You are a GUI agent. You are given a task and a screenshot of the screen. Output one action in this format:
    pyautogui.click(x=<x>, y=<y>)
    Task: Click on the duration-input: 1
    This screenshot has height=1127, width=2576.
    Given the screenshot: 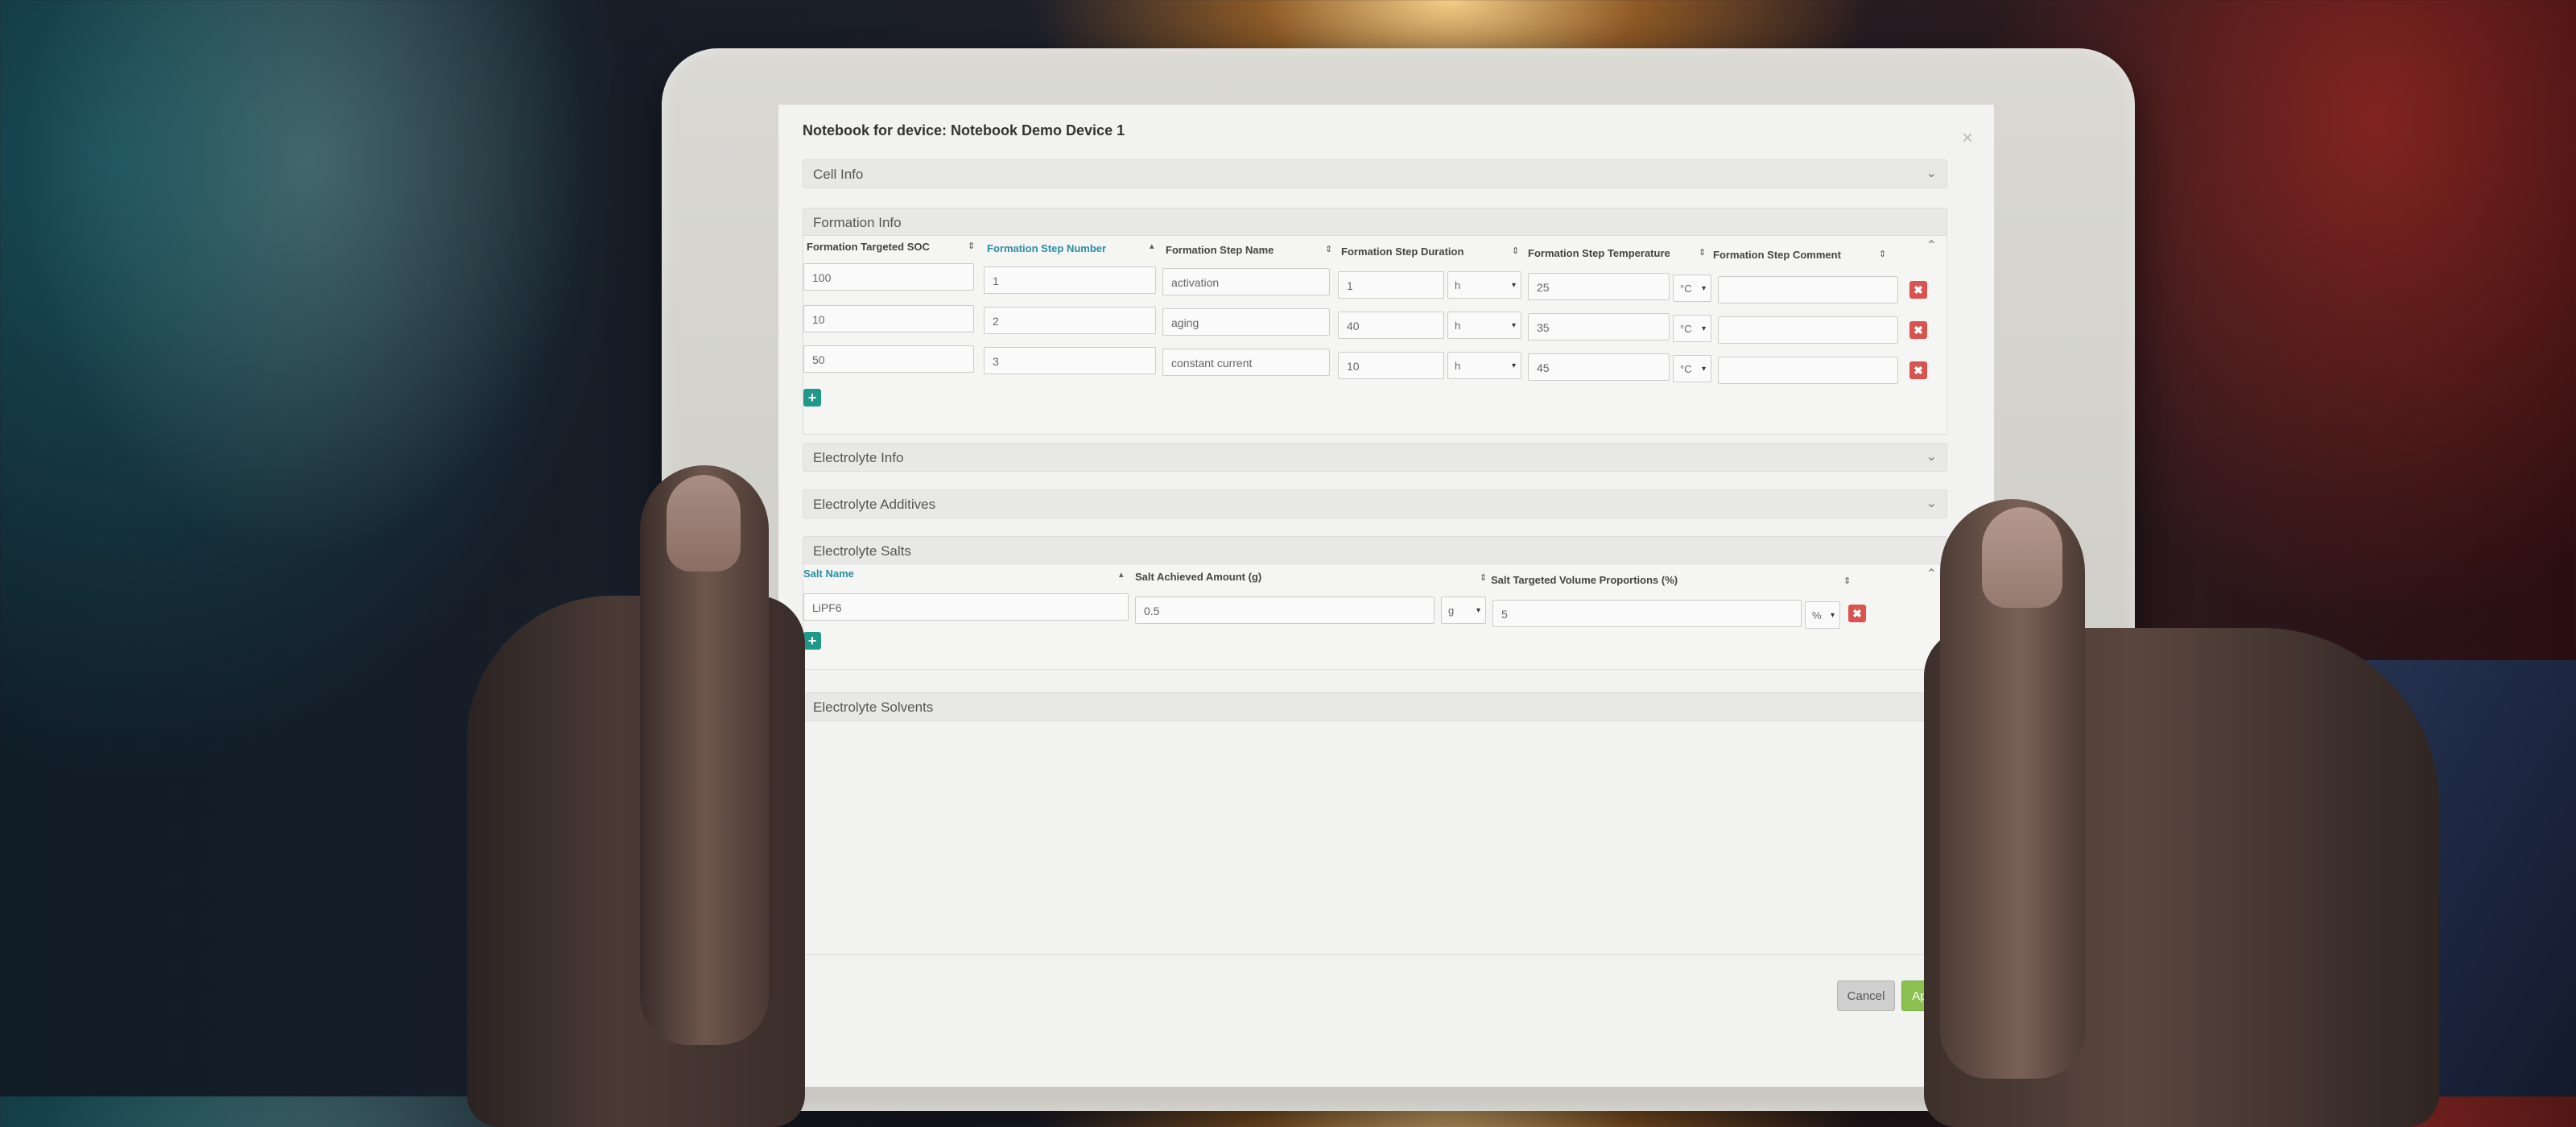 What is the action you would take?
    pyautogui.click(x=1391, y=285)
    